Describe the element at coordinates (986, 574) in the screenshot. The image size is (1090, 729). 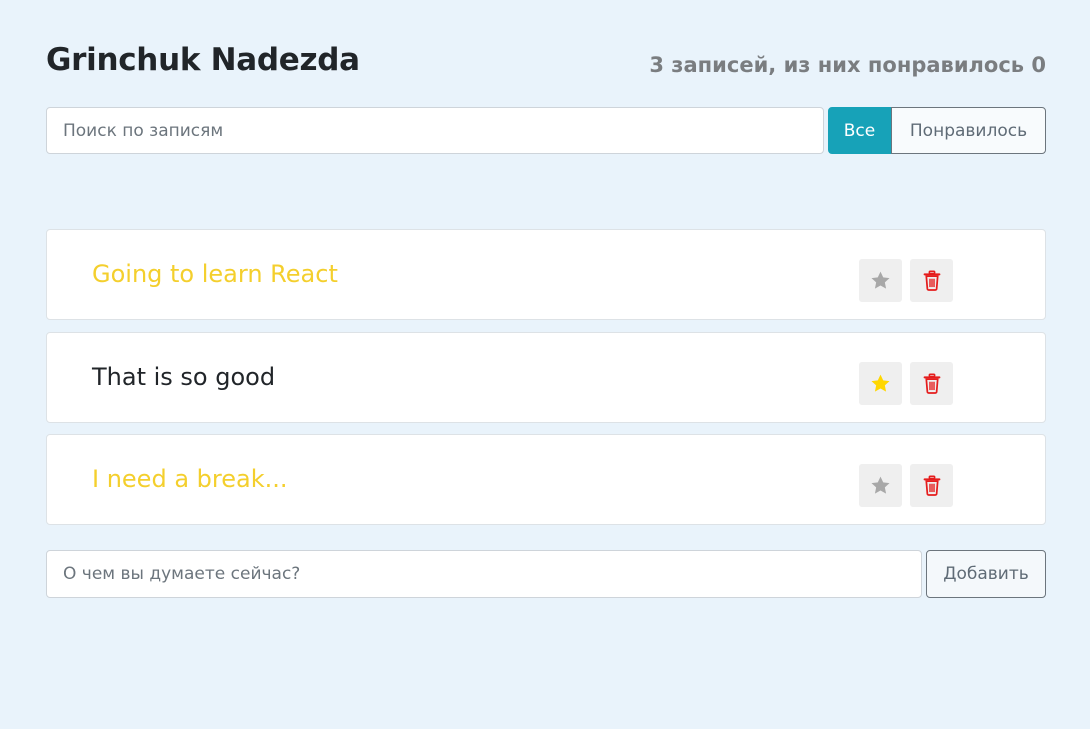
I see `add-post-button: Добавить` at that location.